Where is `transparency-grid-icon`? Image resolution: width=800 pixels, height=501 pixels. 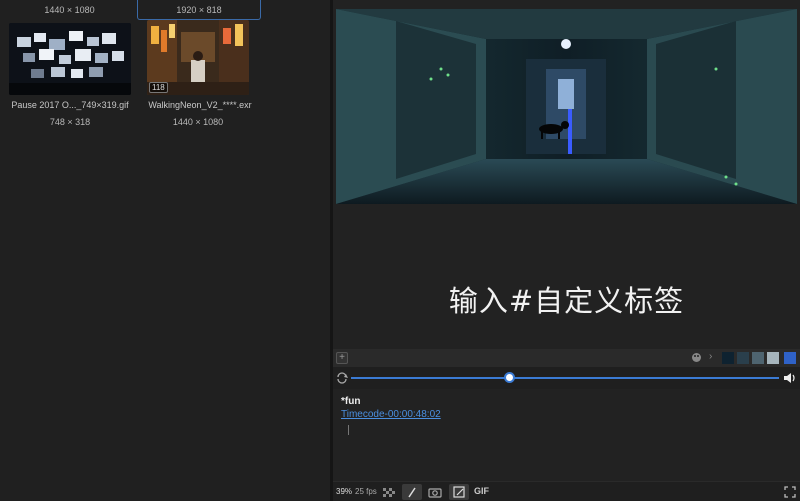
transparency-grid-icon is located at coordinates (389, 492).